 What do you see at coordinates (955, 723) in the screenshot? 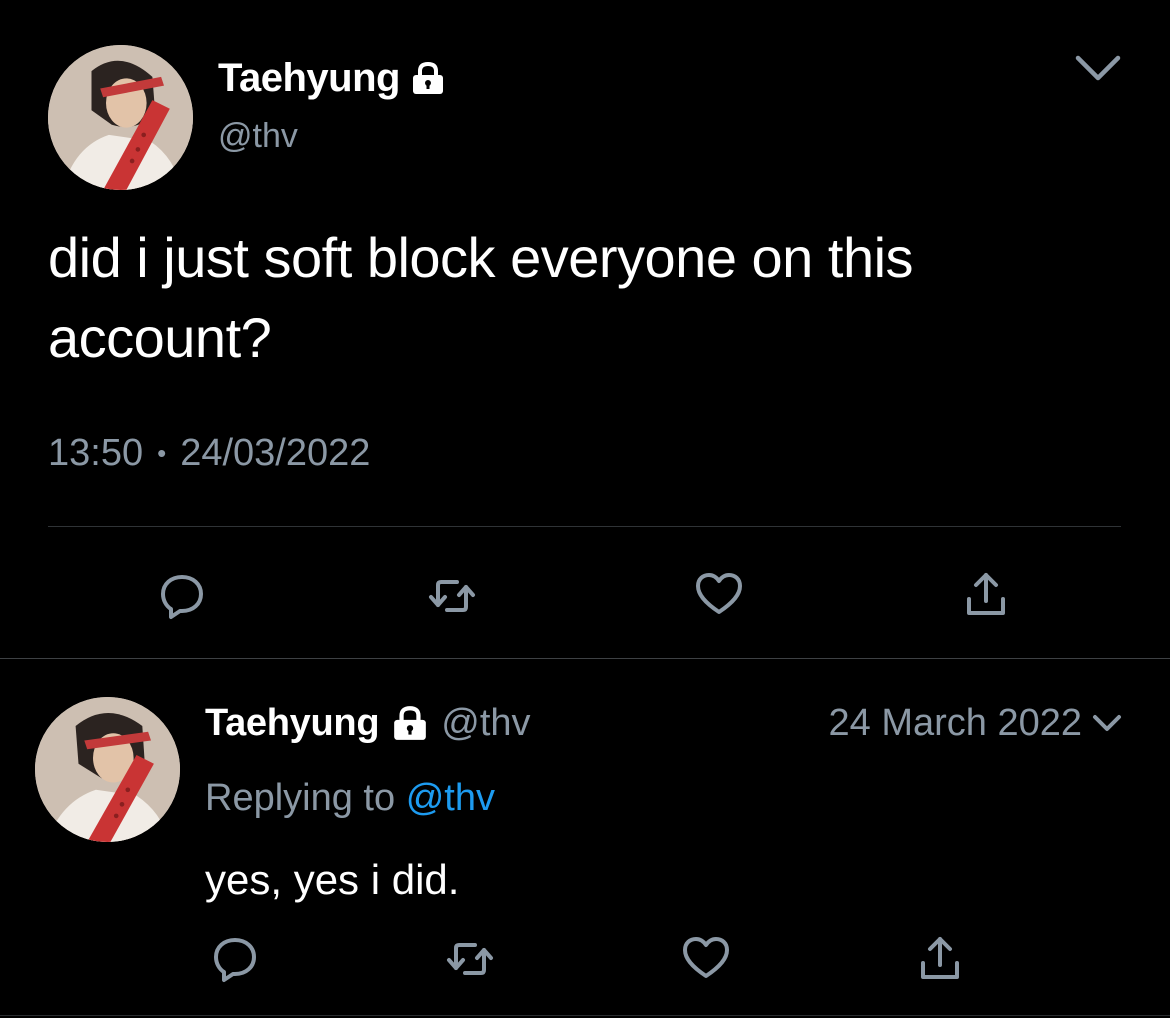
I see `reply-date: 24 March 2022` at bounding box center [955, 723].